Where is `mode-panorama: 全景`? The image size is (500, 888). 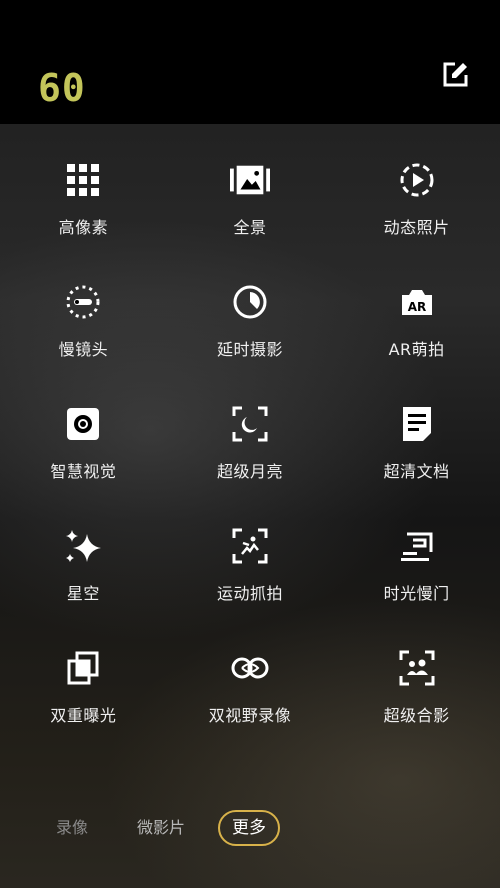
mode-panorama: 全景 is located at coordinates (250, 211).